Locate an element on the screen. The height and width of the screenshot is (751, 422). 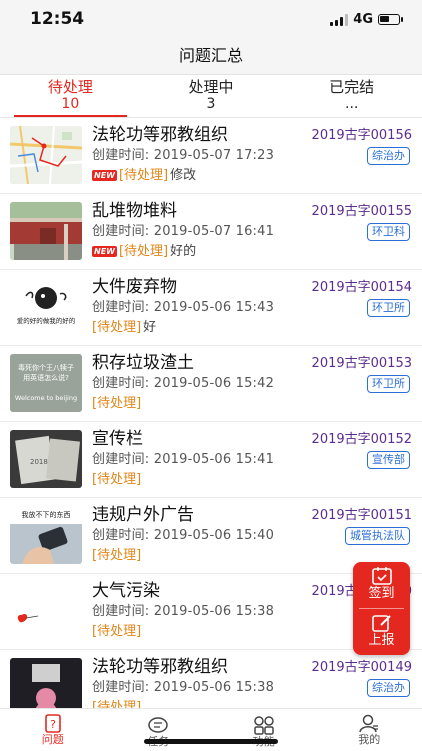
created-value: 2019-05-07 16:41 is located at coordinates (214, 231).